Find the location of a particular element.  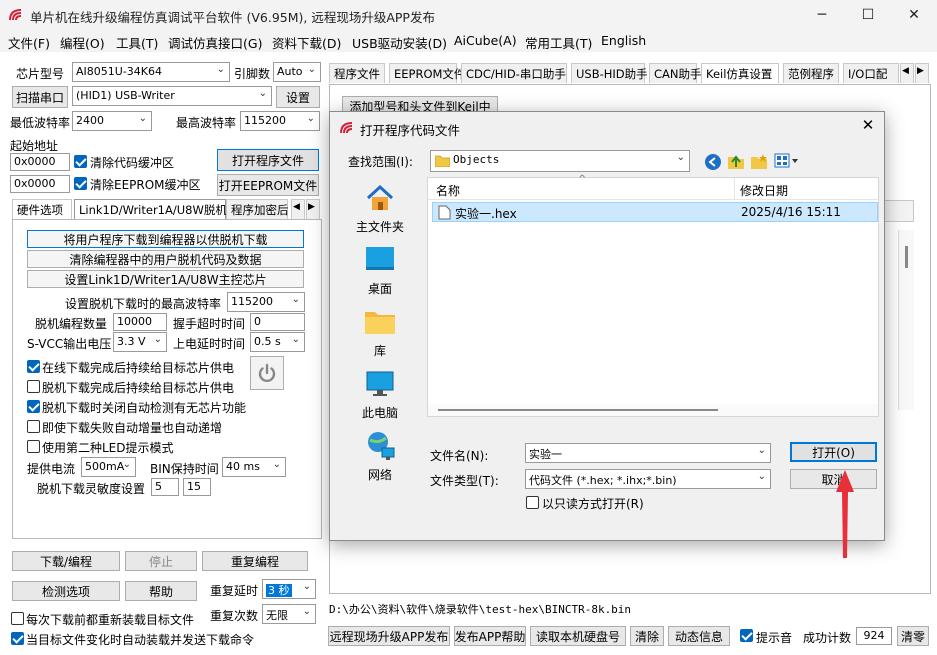

place-home: 主文件夹 is located at coordinates (380, 208).